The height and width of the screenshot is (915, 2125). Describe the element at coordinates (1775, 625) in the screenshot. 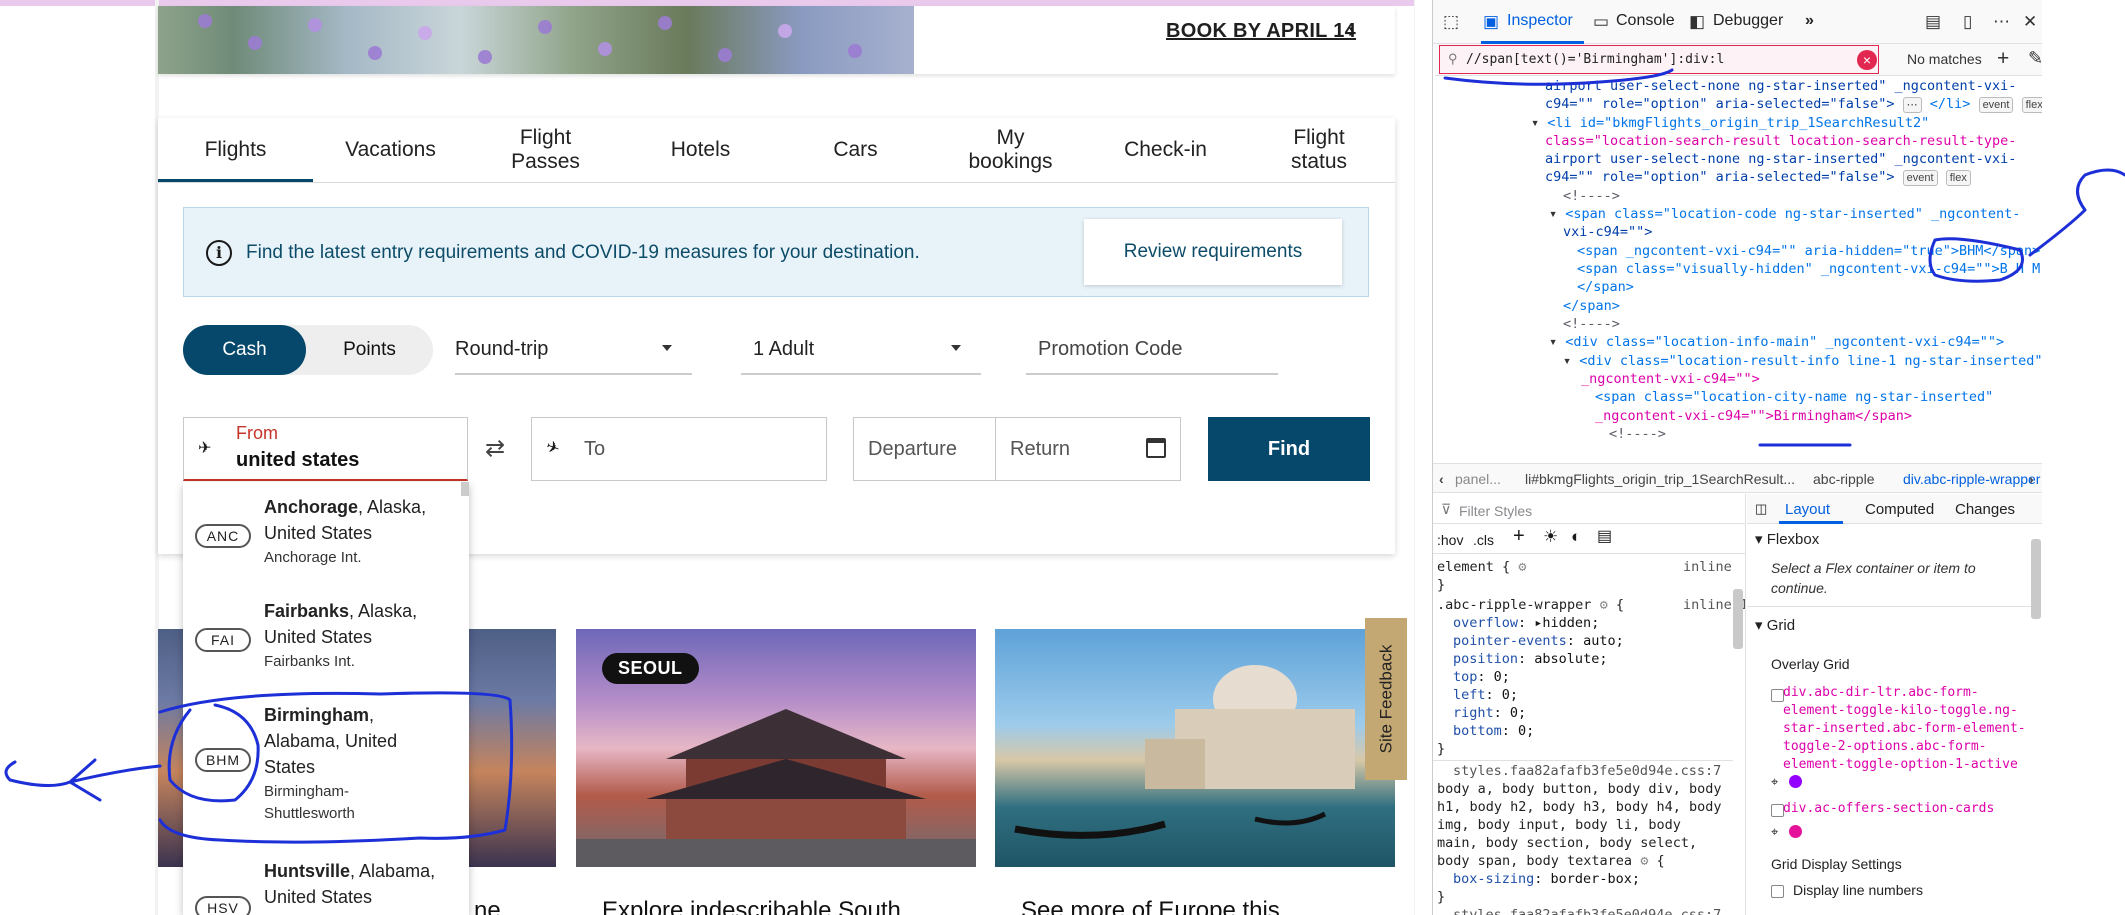

I see `grid-section-toggle: ▾ Grid` at that location.